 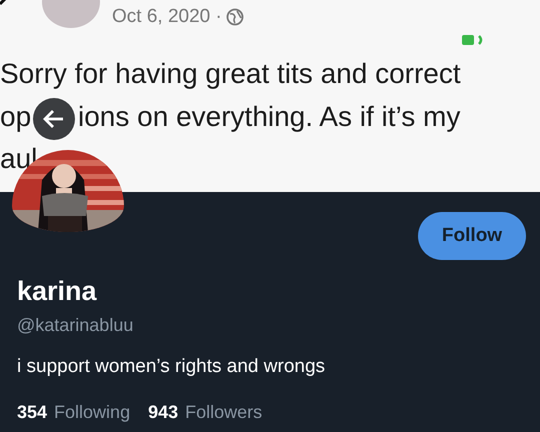 What do you see at coordinates (16, 117) in the screenshot?
I see `post-text: op` at bounding box center [16, 117].